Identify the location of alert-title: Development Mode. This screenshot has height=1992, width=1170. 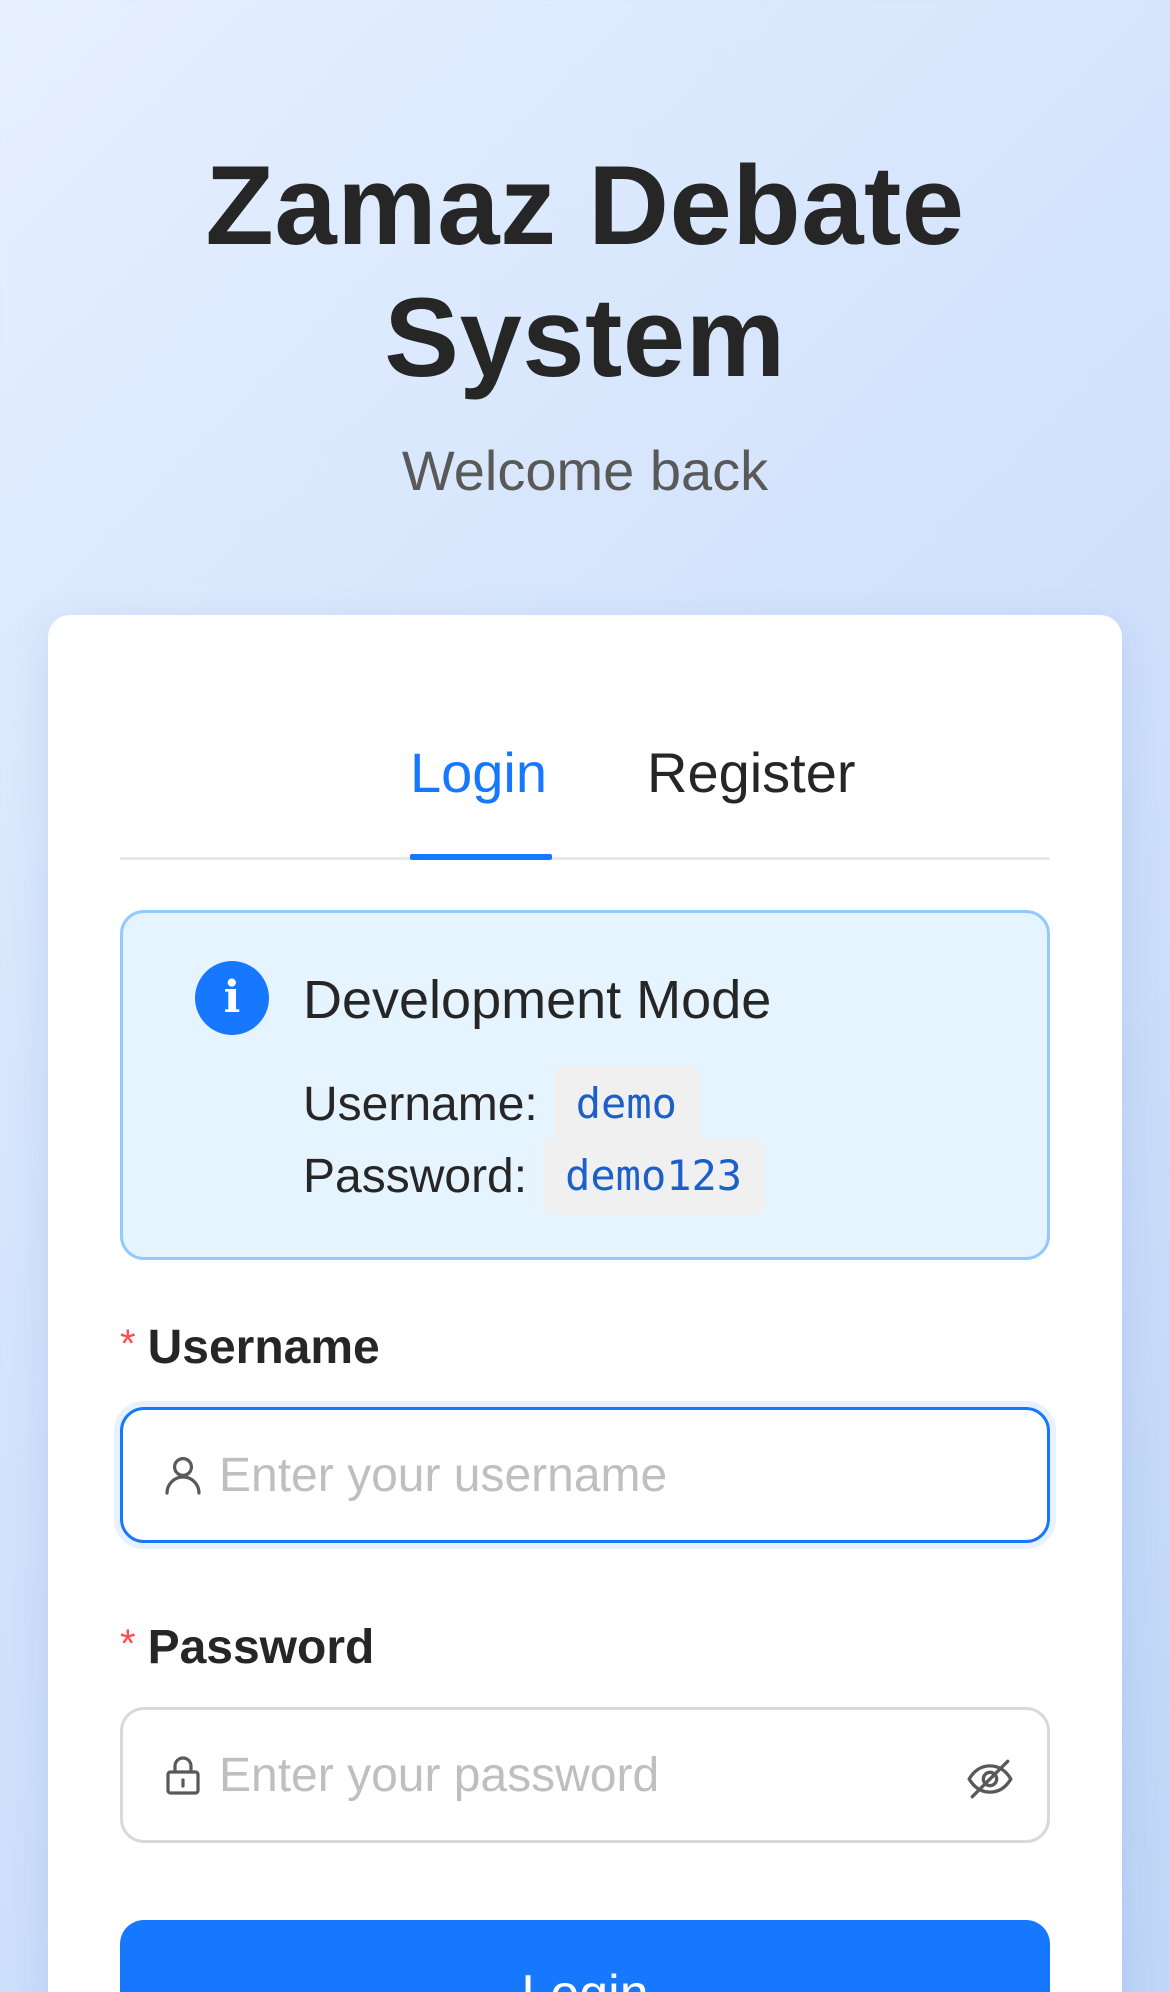
(537, 1000).